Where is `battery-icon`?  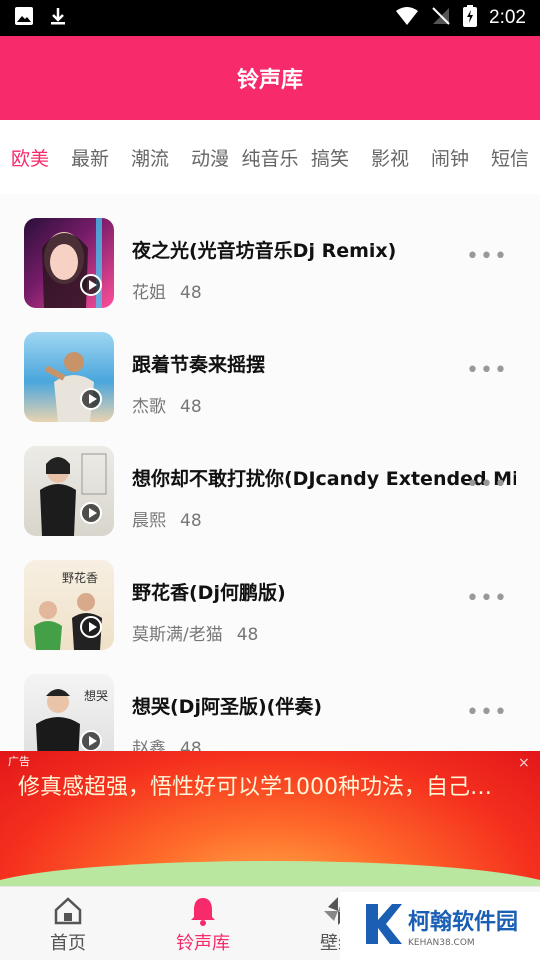 battery-icon is located at coordinates (470, 18).